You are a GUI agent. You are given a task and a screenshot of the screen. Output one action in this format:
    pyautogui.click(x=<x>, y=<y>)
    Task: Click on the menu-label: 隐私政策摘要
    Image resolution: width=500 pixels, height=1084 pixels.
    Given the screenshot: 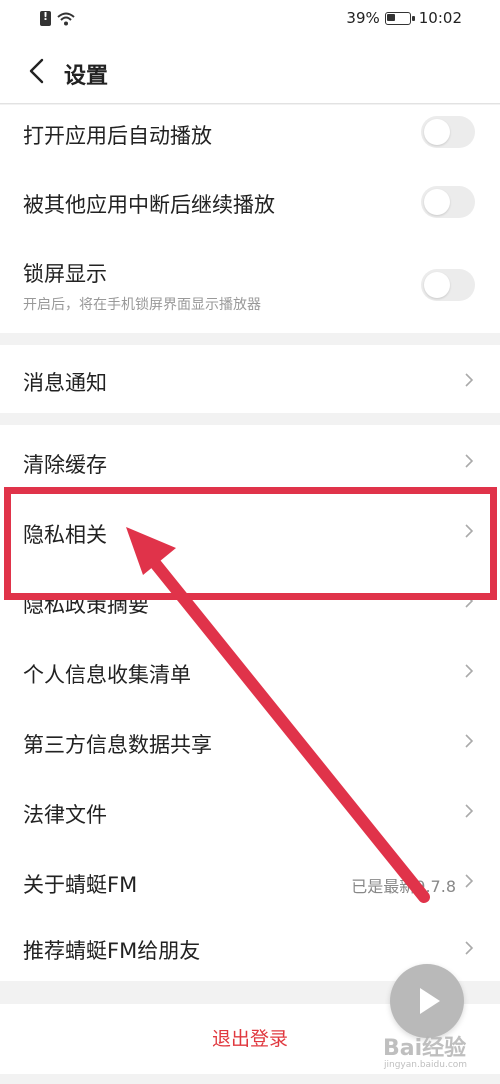 What is the action you would take?
    pyautogui.click(x=86, y=605)
    